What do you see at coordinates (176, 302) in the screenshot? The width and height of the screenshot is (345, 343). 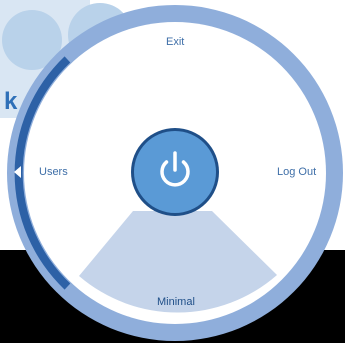 I see `menu-item-minimal: Minimal` at bounding box center [176, 302].